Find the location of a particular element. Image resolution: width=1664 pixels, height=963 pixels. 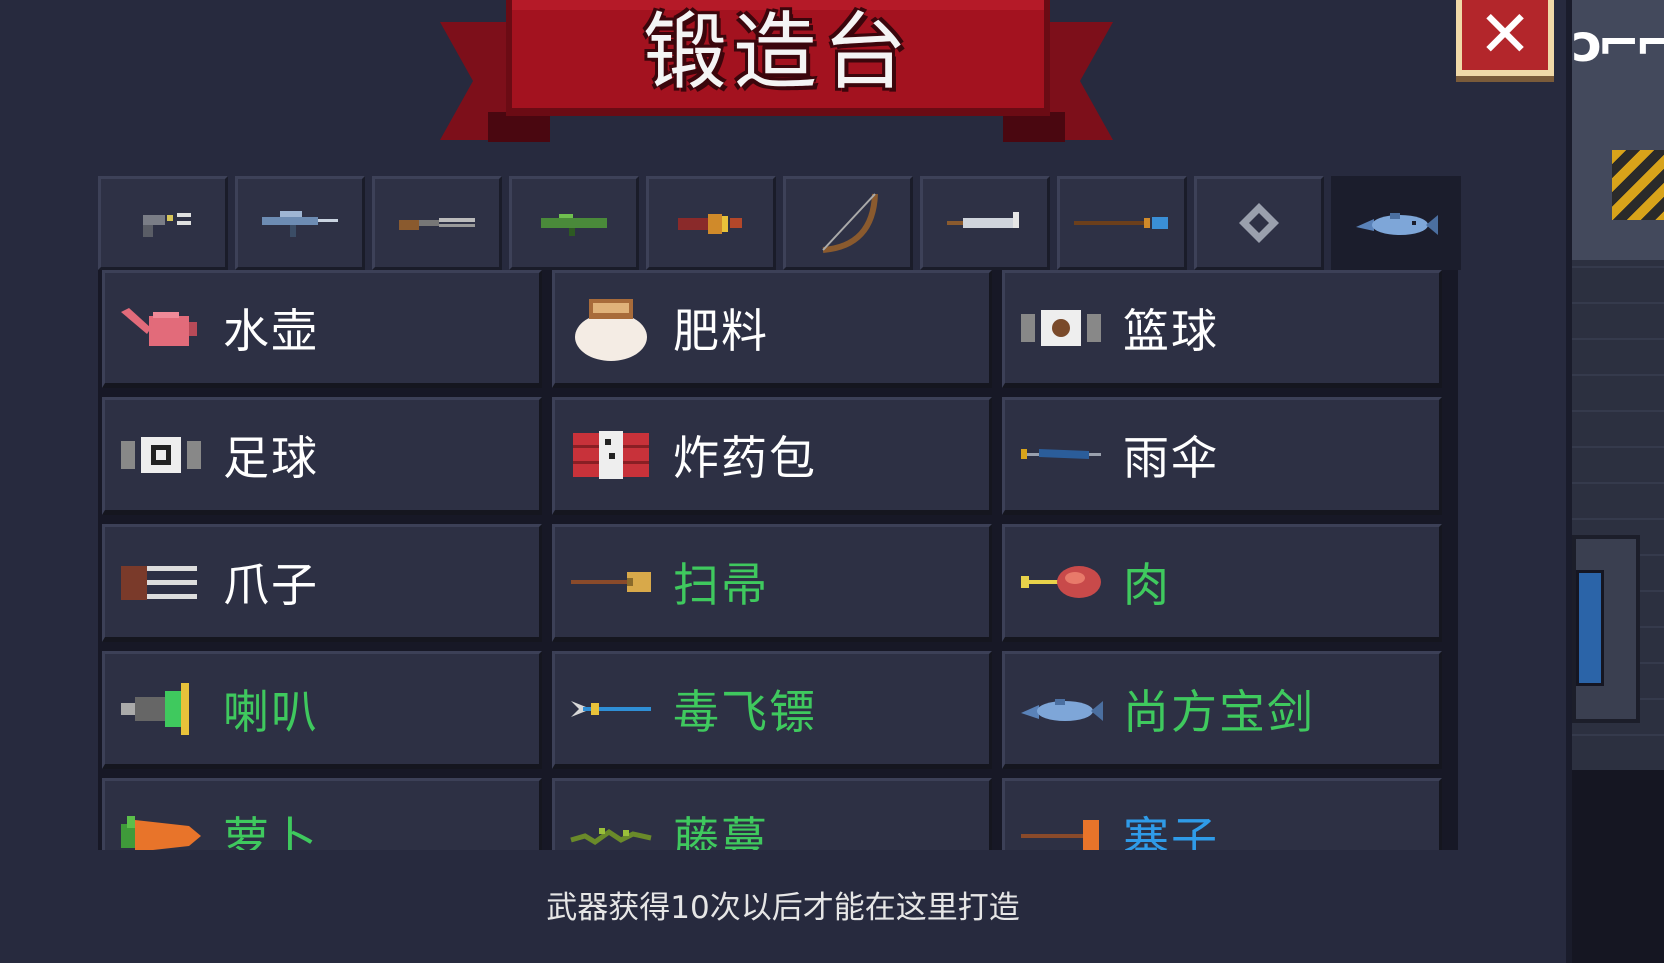

item-card-watering-can: 水壶 is located at coordinates (322, 329).